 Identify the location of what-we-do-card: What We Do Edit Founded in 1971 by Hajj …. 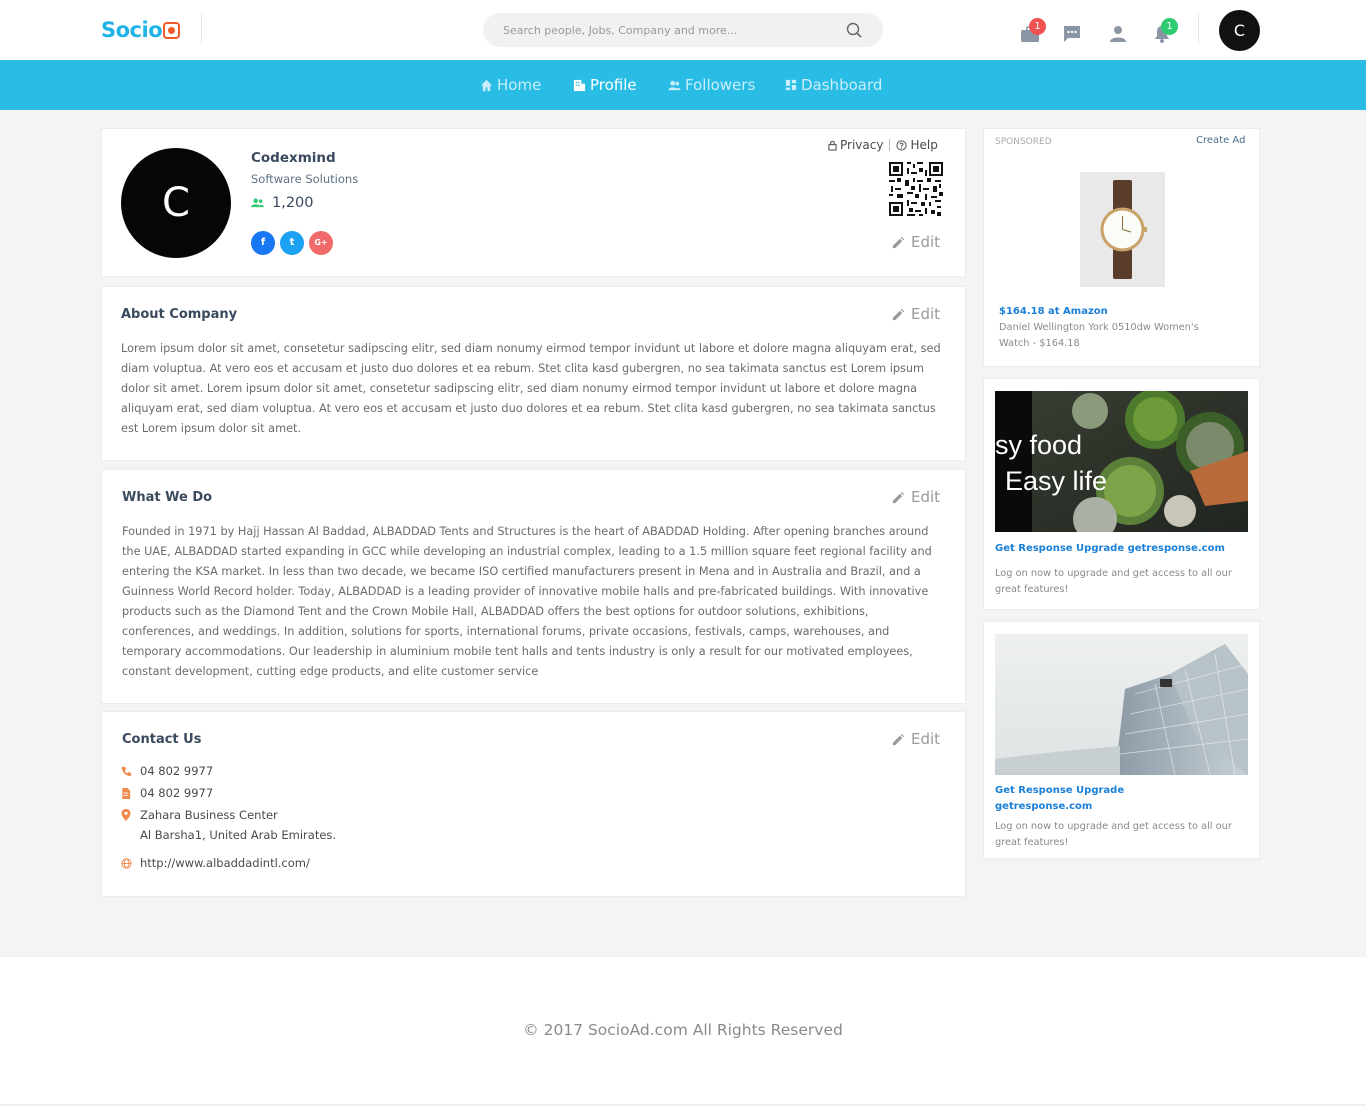
(533, 586).